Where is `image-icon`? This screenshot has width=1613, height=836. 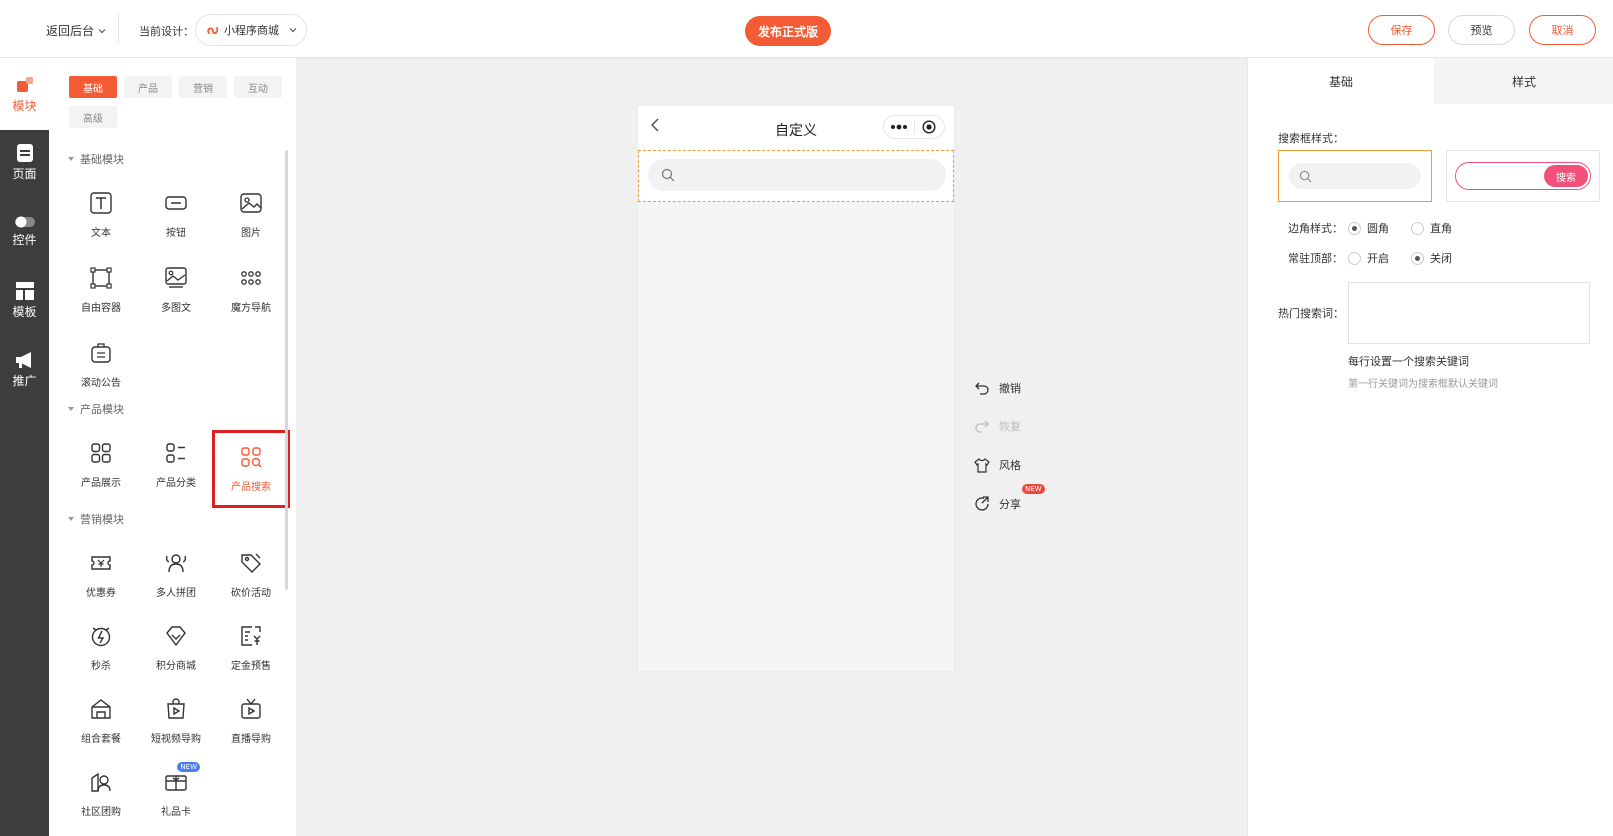 image-icon is located at coordinates (251, 203).